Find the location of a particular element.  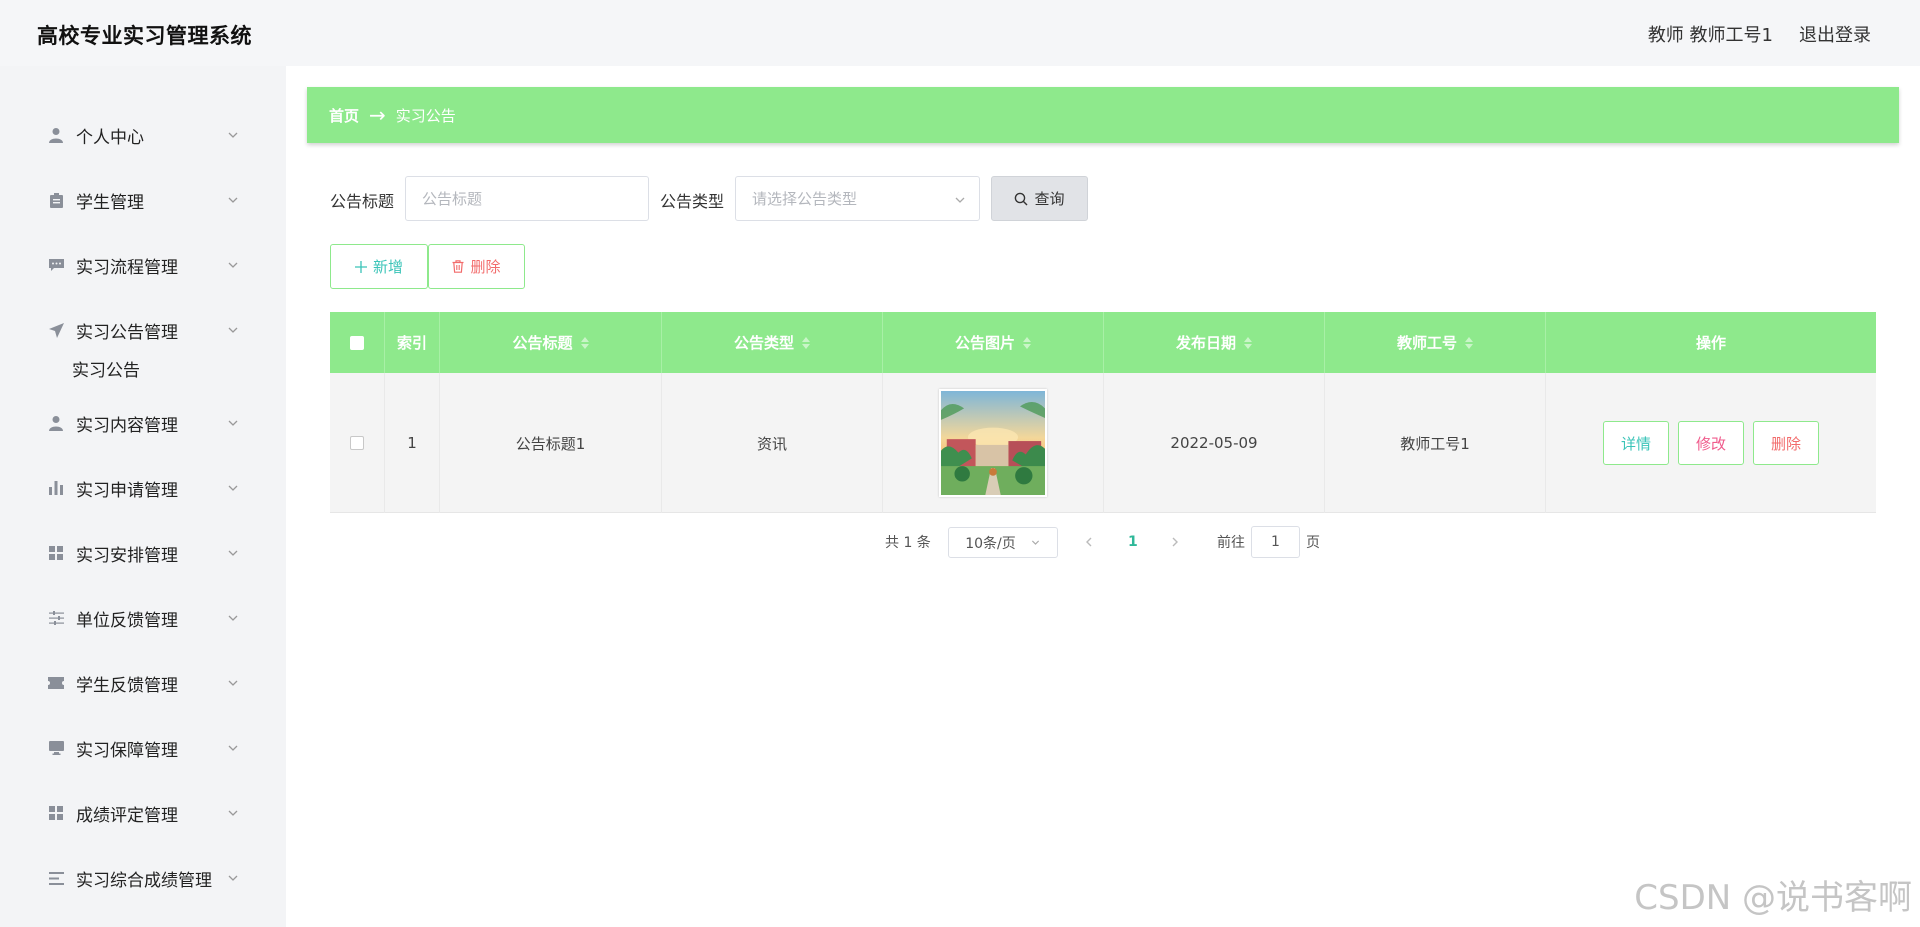

sidebar-item-student-feedback: 学生反馈管理 is located at coordinates (130, 683).